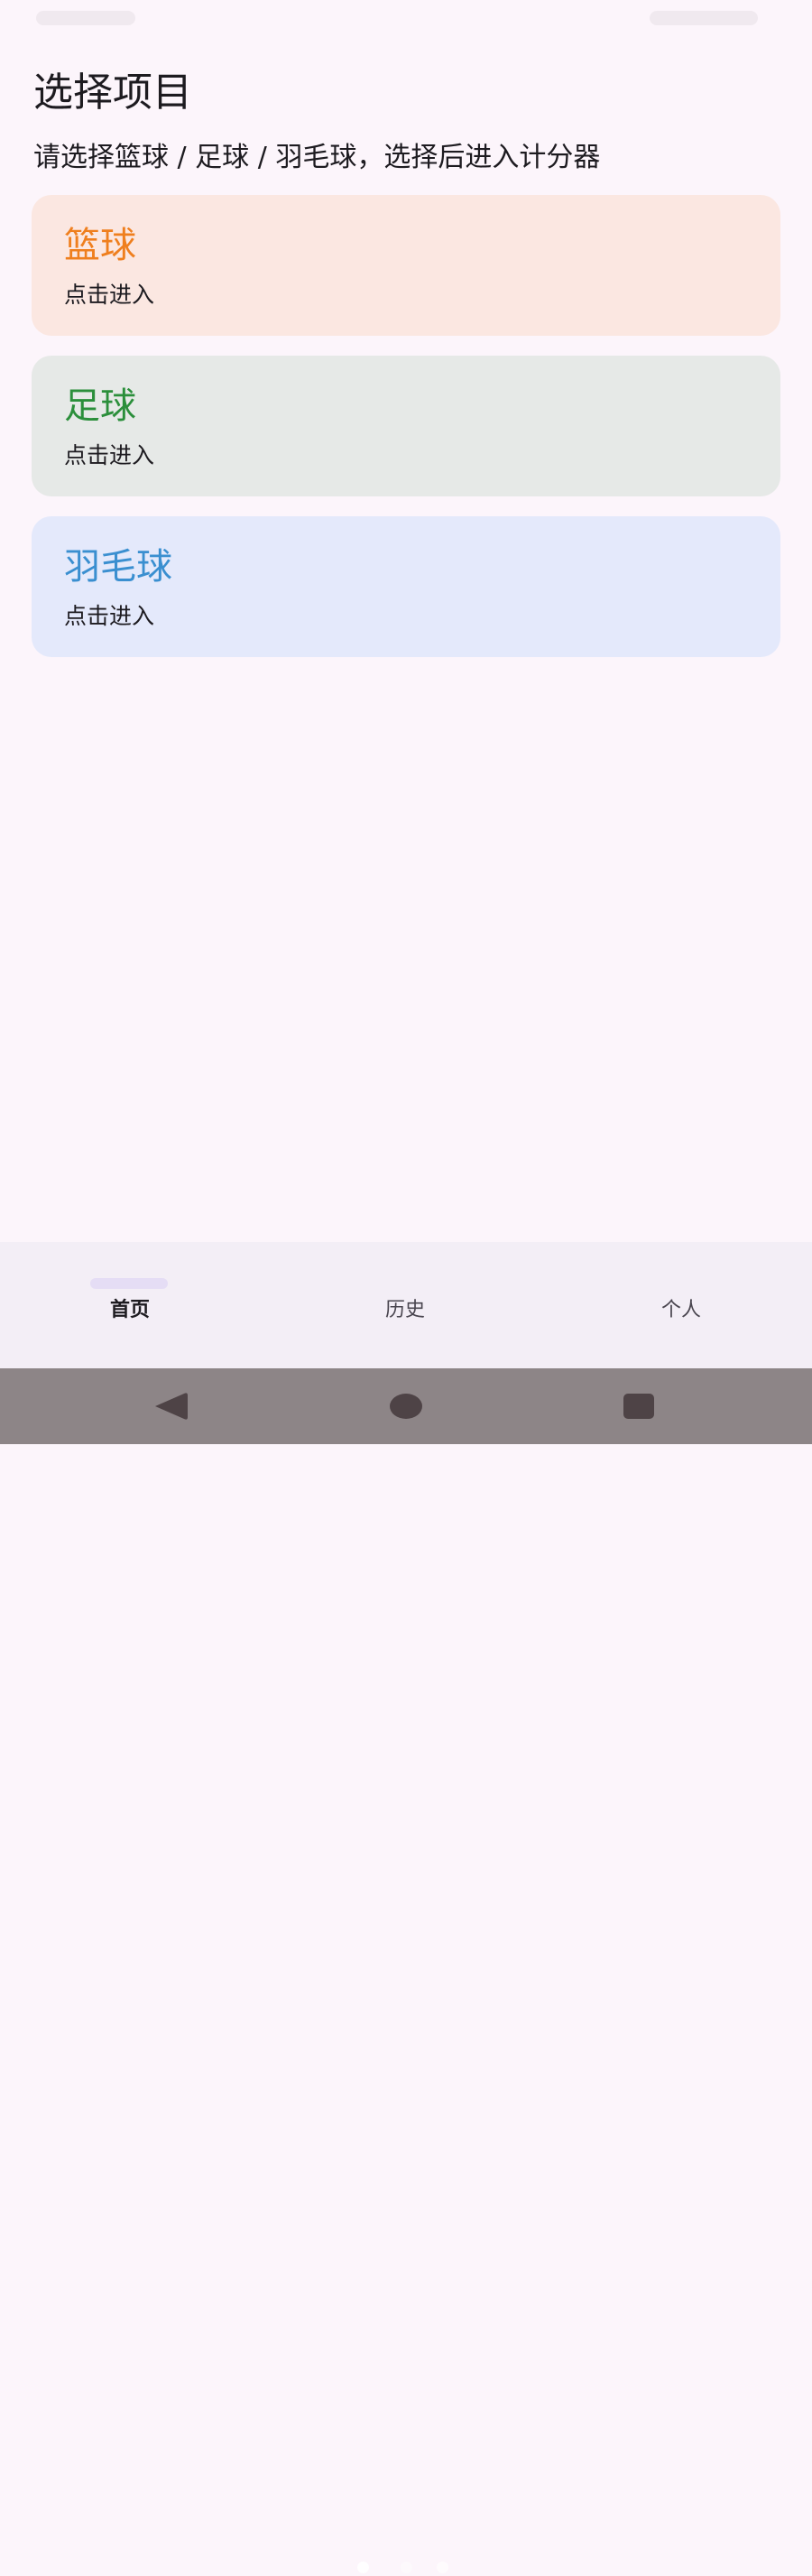  Describe the element at coordinates (317, 157) in the screenshot. I see `page-subtitle: 请选择篮球 / 足球 / 羽毛球，选择后进入计分器` at that location.